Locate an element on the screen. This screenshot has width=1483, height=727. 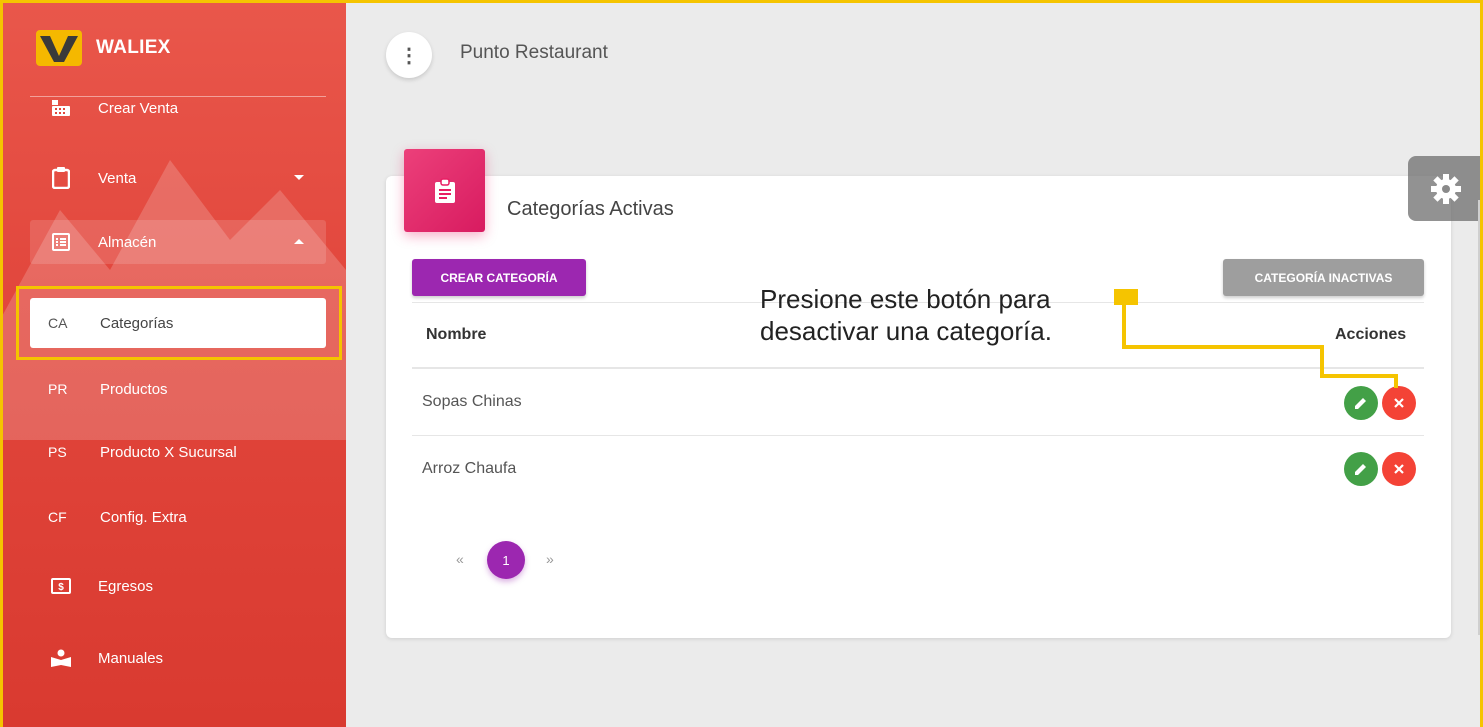
column-header-nombre: Nombre is located at coordinates (456, 334).